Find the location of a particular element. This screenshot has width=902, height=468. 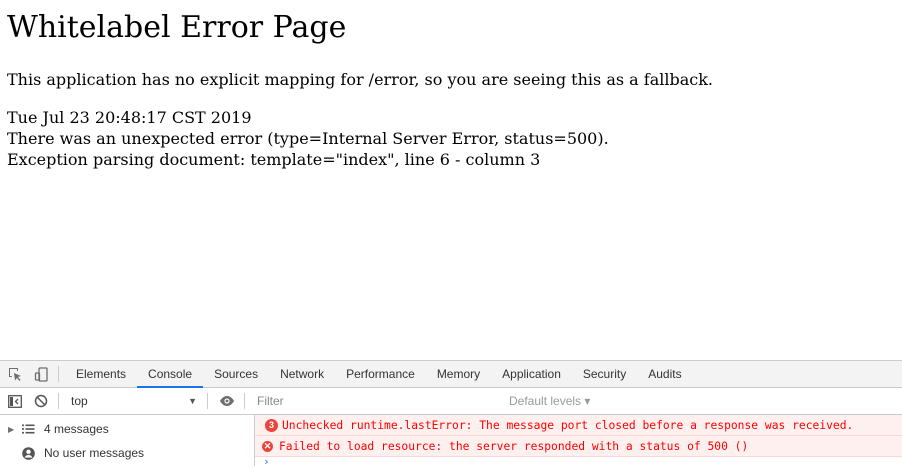

sidebar-item-label: 4 messages is located at coordinates (76, 429).